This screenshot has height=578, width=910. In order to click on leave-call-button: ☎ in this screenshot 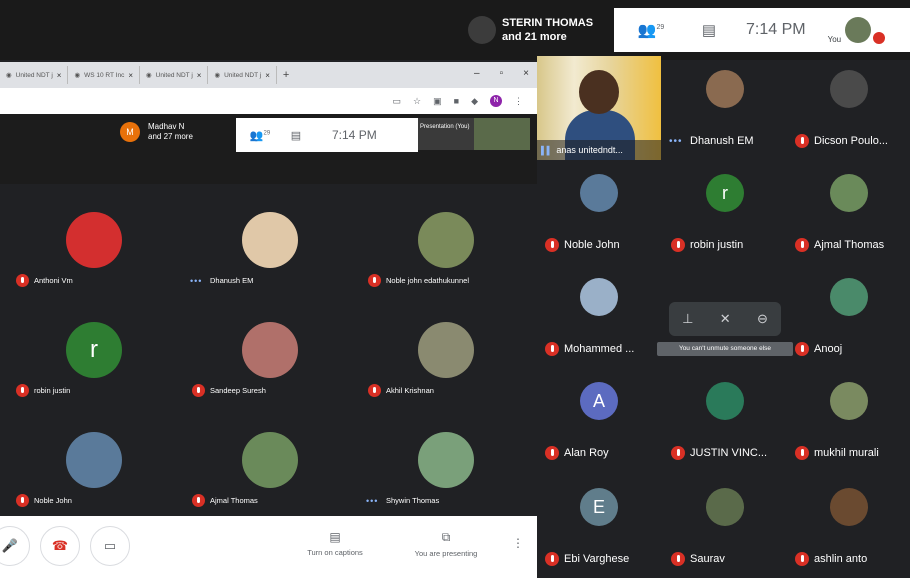, I will do `click(60, 546)`.